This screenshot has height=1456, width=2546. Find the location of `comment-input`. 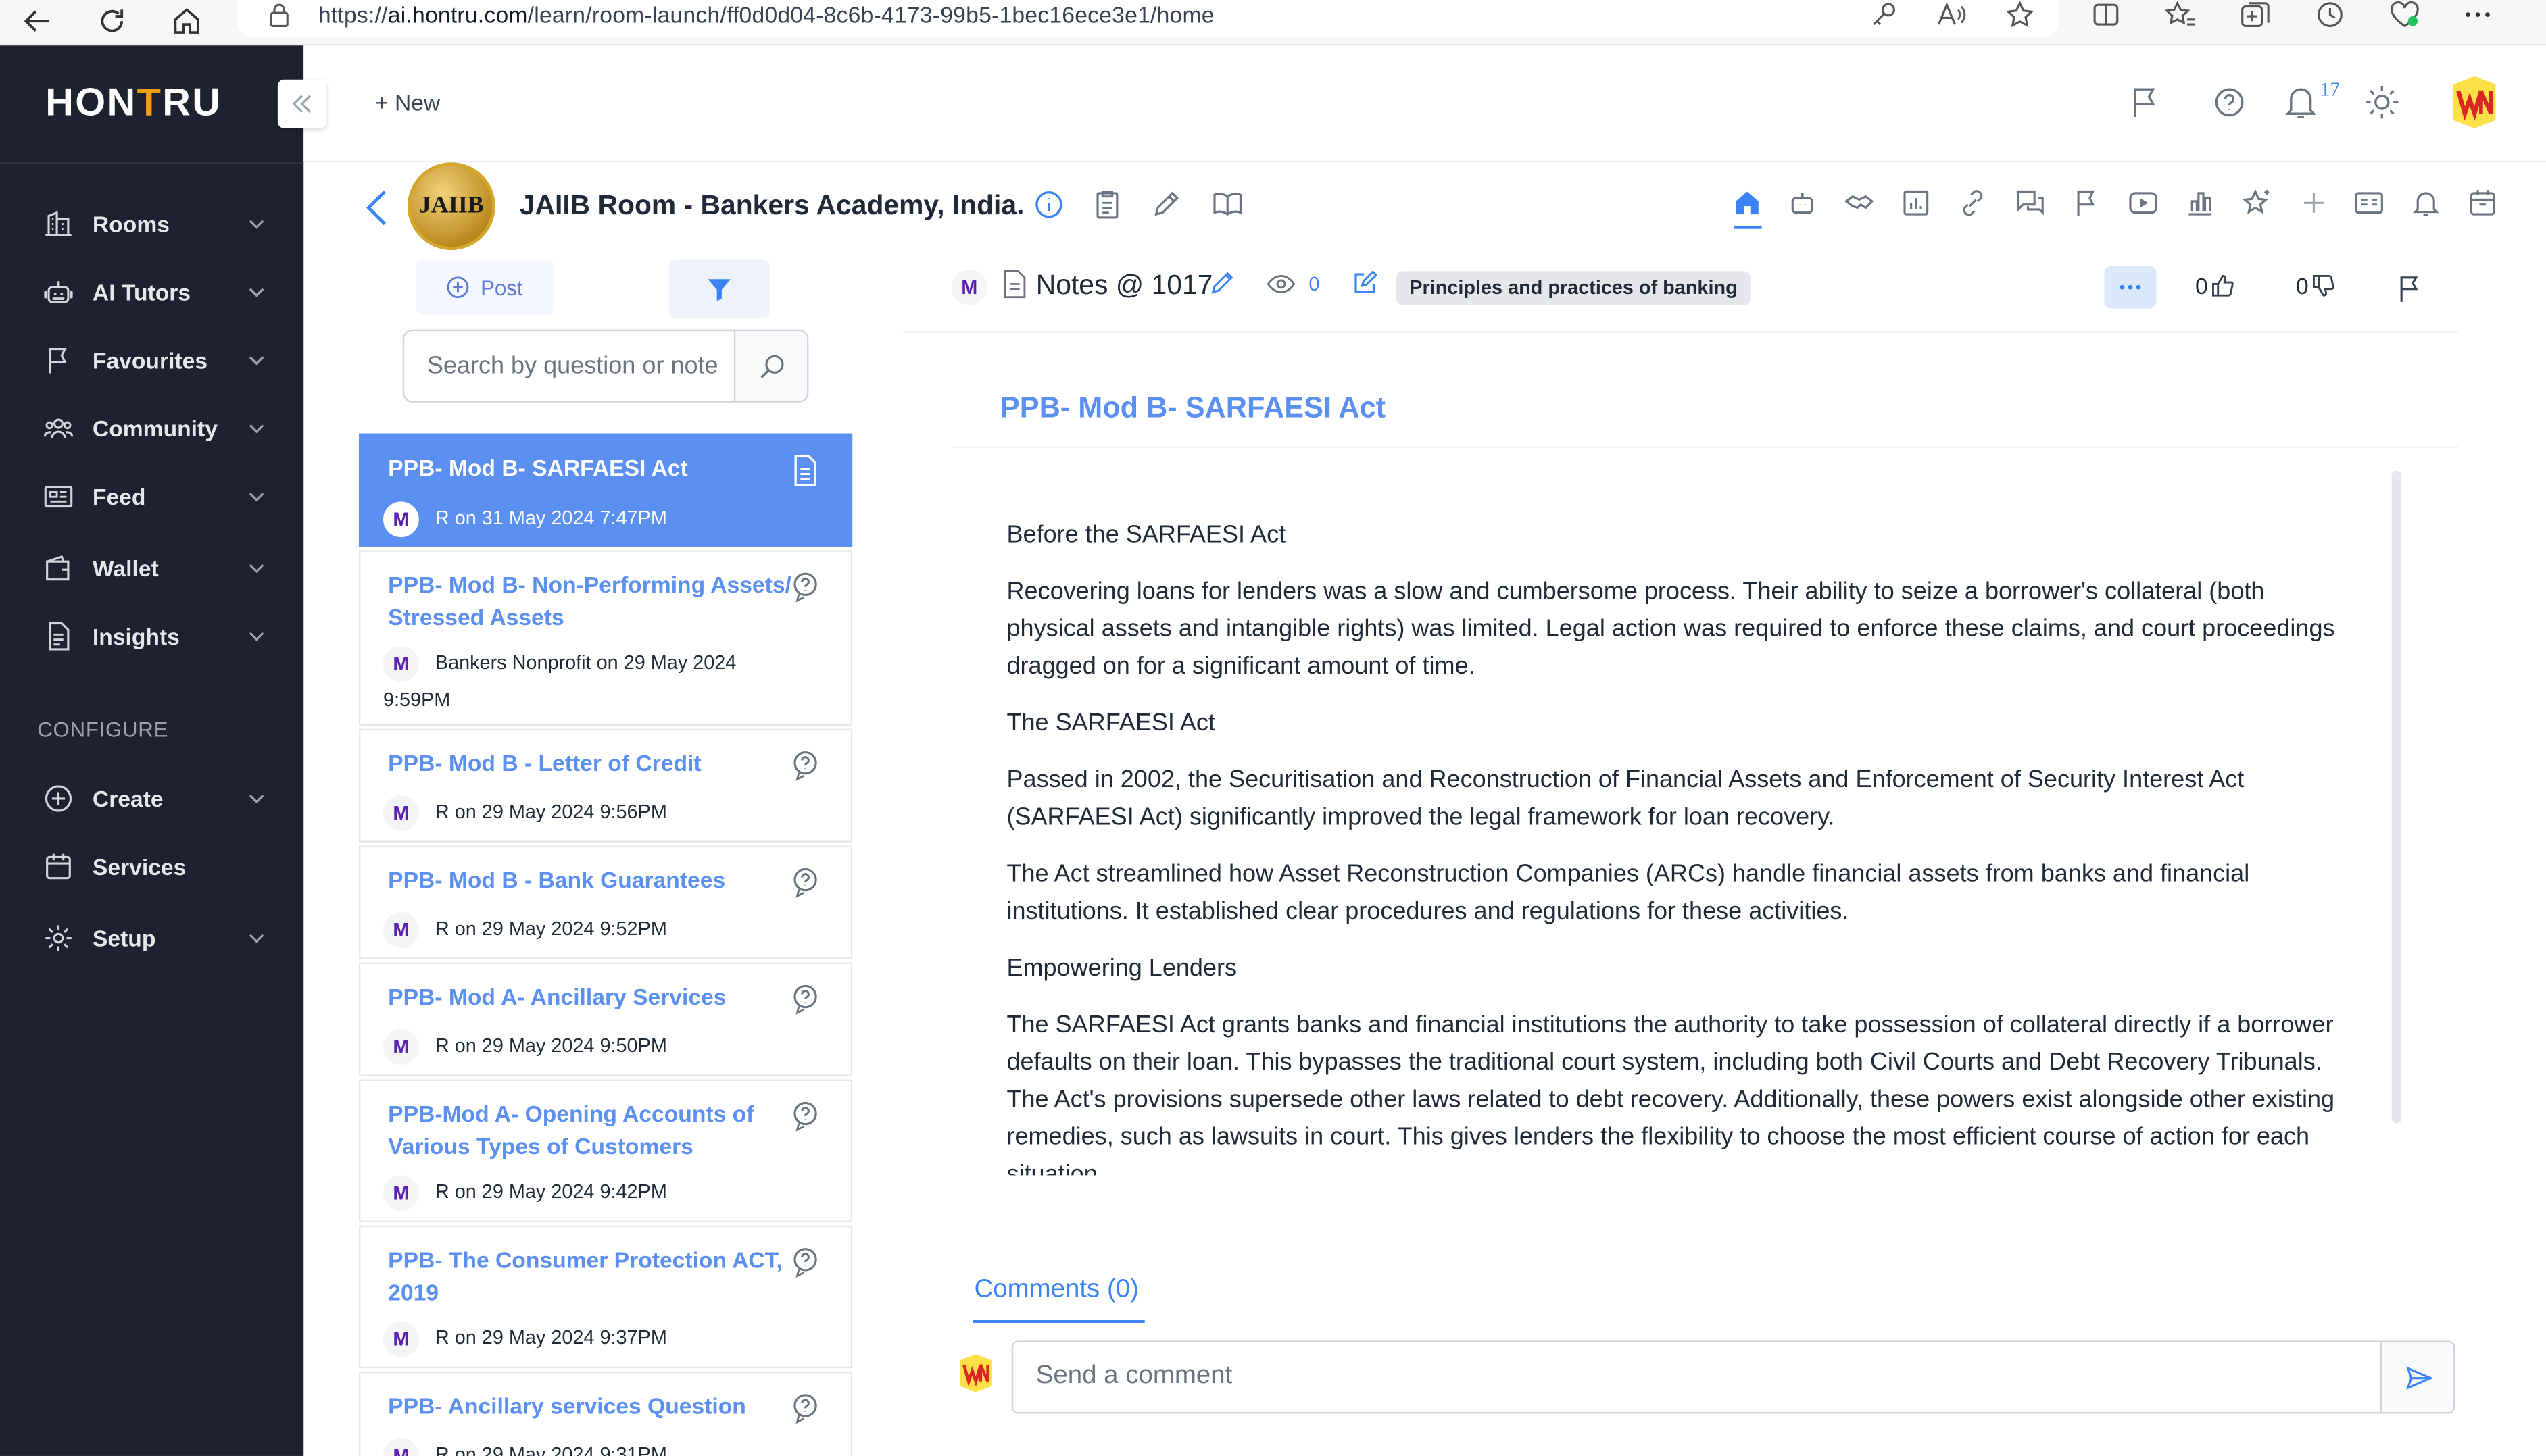

comment-input is located at coordinates (1696, 1377).